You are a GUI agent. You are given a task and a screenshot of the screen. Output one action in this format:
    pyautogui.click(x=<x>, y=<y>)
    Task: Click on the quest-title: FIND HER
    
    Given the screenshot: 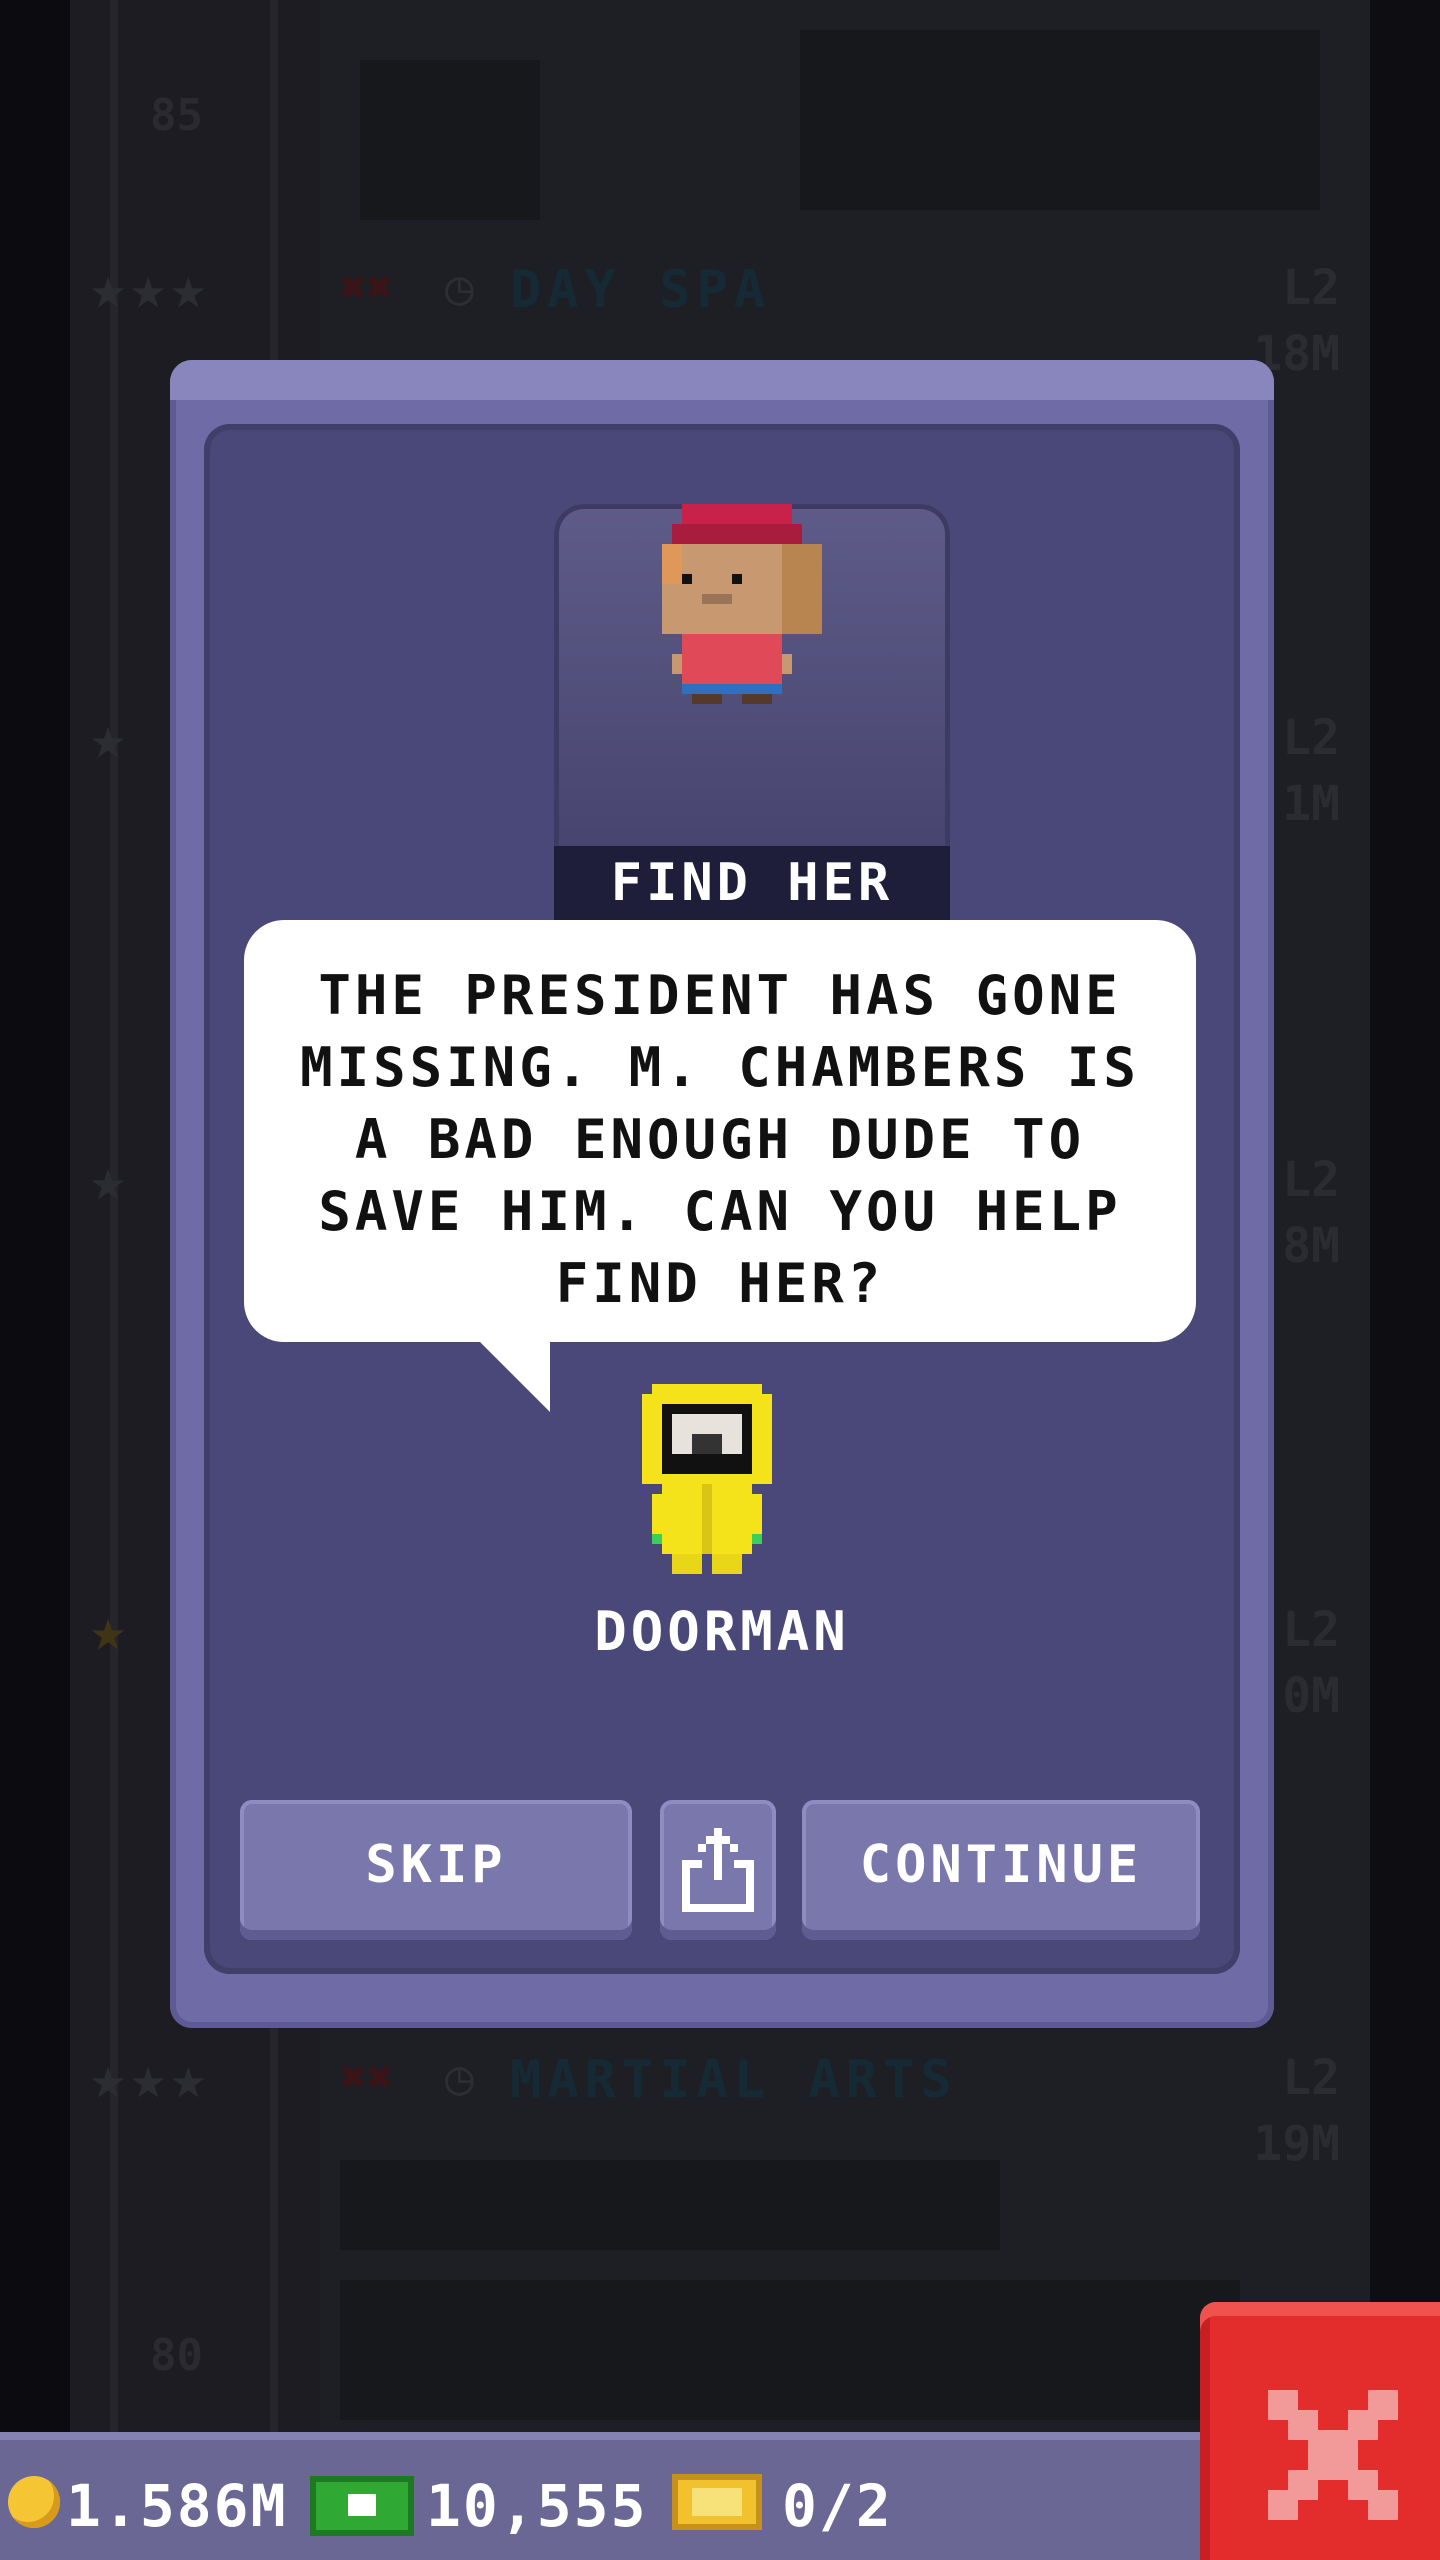 What is the action you would take?
    pyautogui.click(x=752, y=883)
    